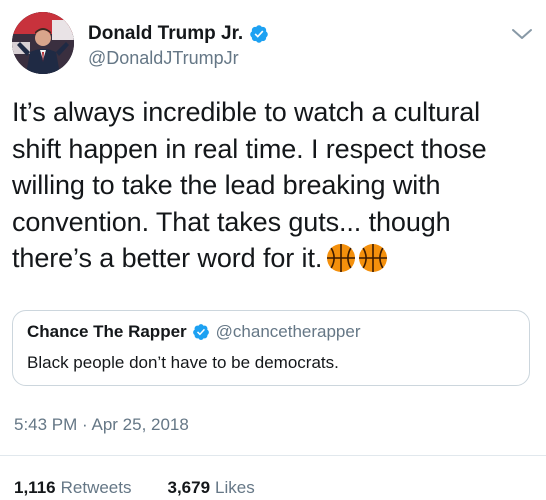  I want to click on chevron-down-icon, so click(522, 34).